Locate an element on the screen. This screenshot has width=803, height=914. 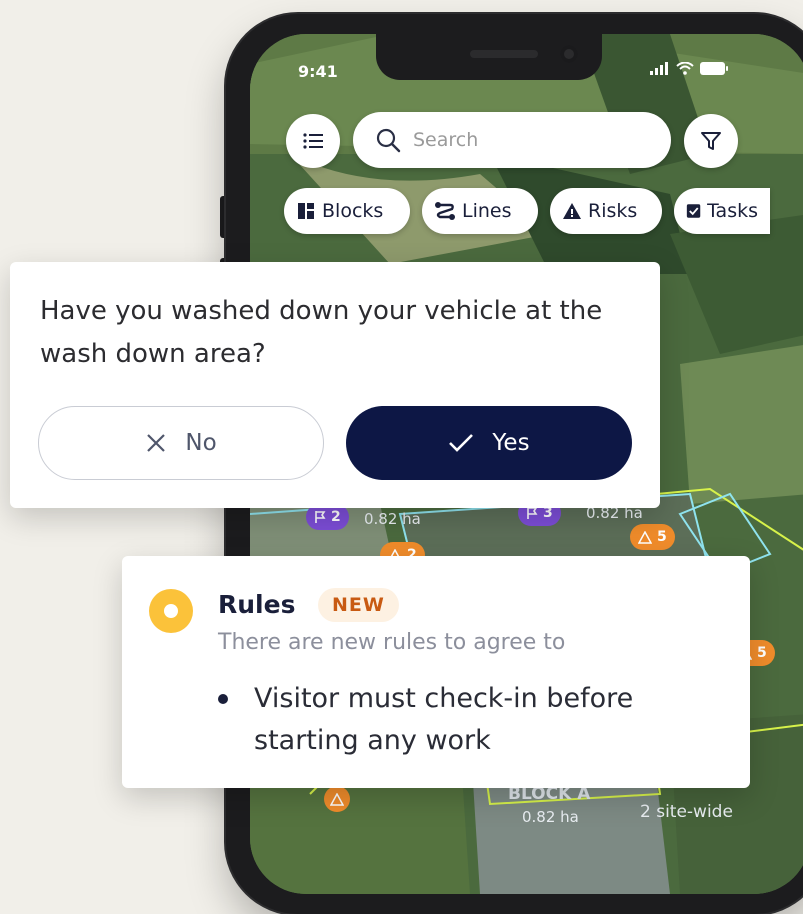
rules-subtitle: There are new rules to agree to is located at coordinates (392, 642).